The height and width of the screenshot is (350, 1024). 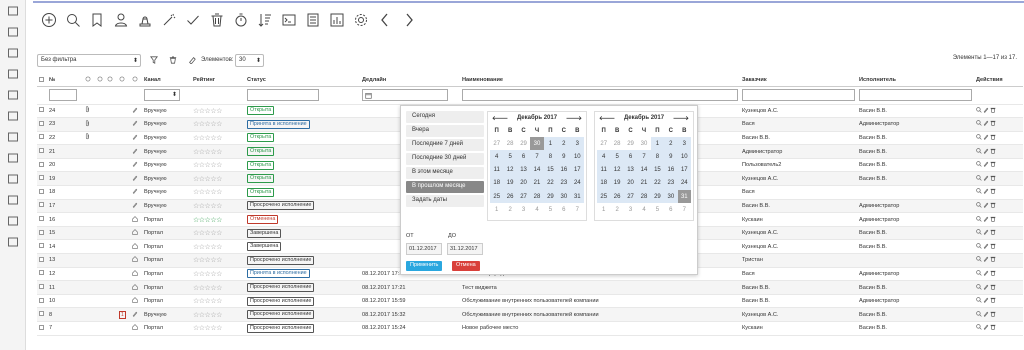 What do you see at coordinates (563, 209) in the screenshot?
I see `calendar-day: 6` at bounding box center [563, 209].